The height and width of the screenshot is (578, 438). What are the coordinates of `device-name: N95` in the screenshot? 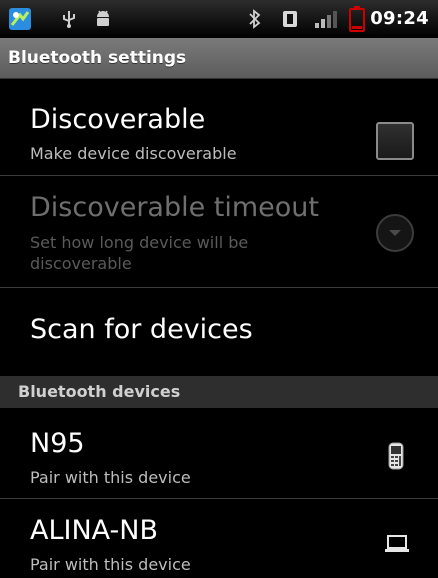 It's located at (57, 443).